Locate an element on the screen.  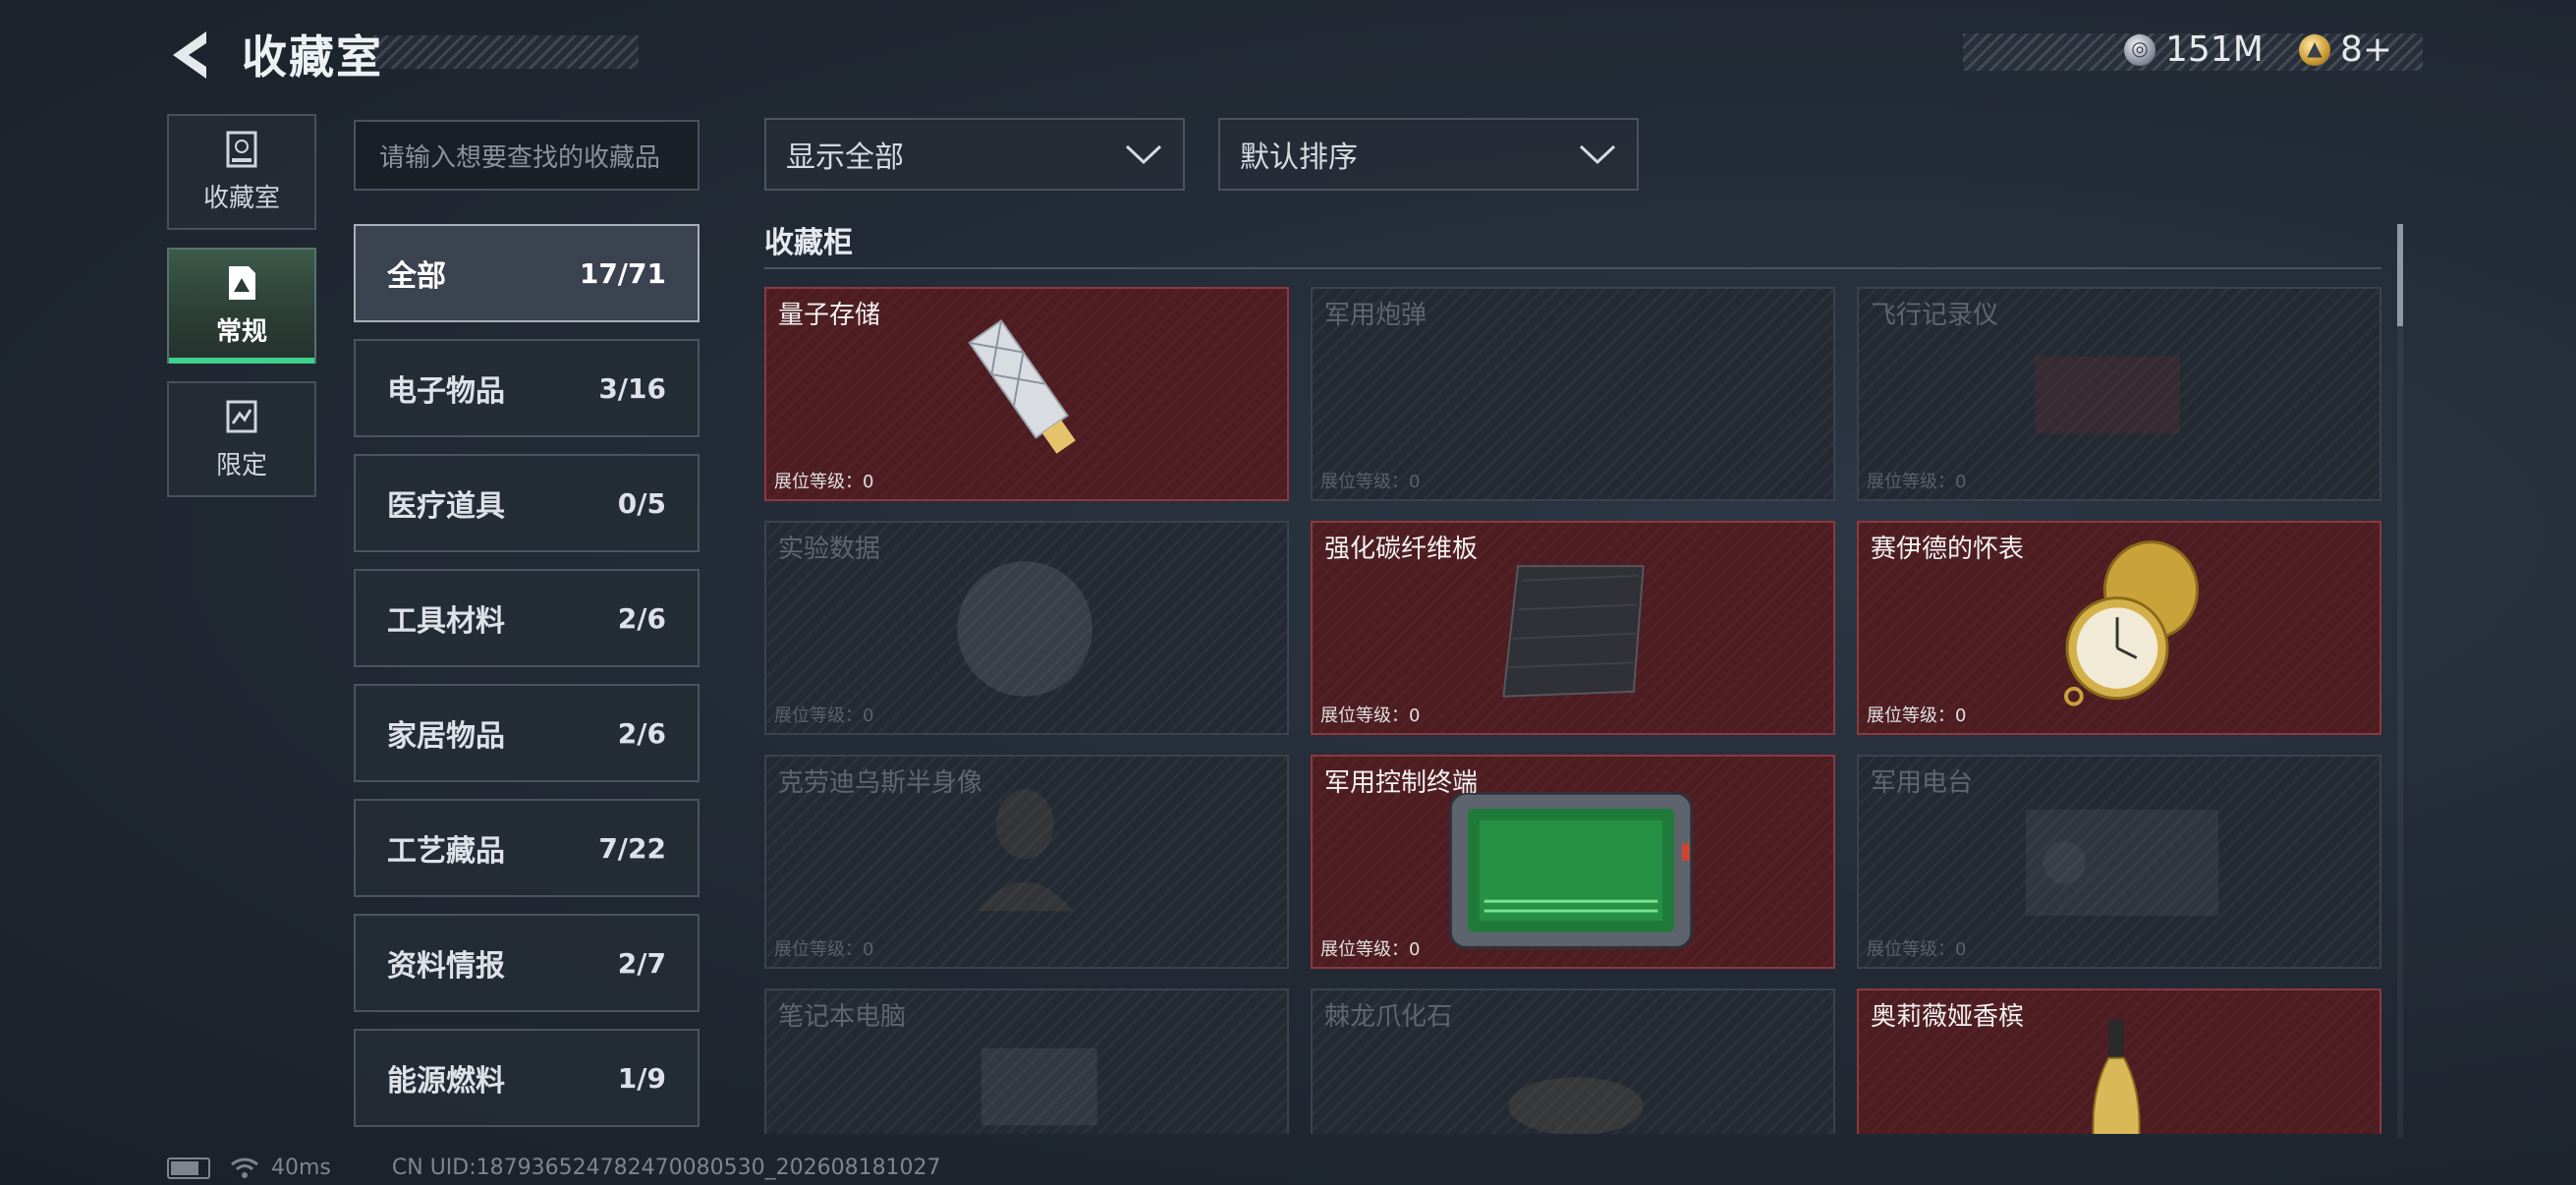
category-count: 2/7 is located at coordinates (641, 963).